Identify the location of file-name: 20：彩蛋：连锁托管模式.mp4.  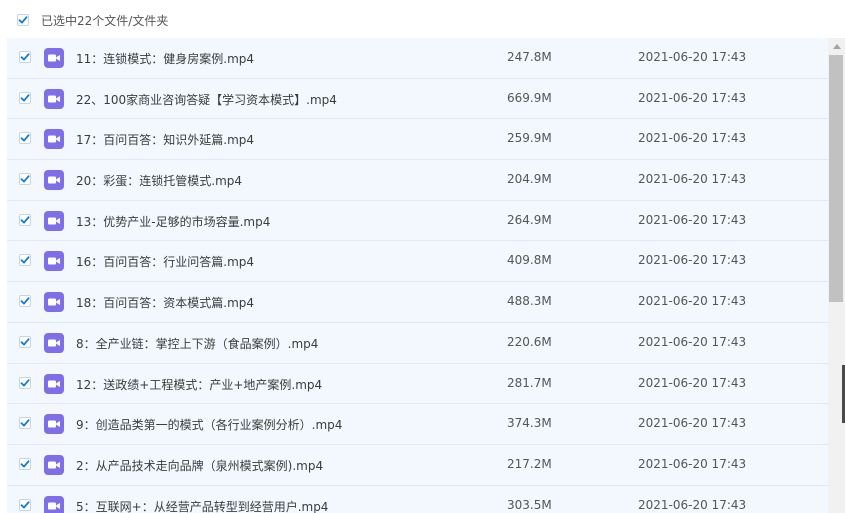
(159, 180).